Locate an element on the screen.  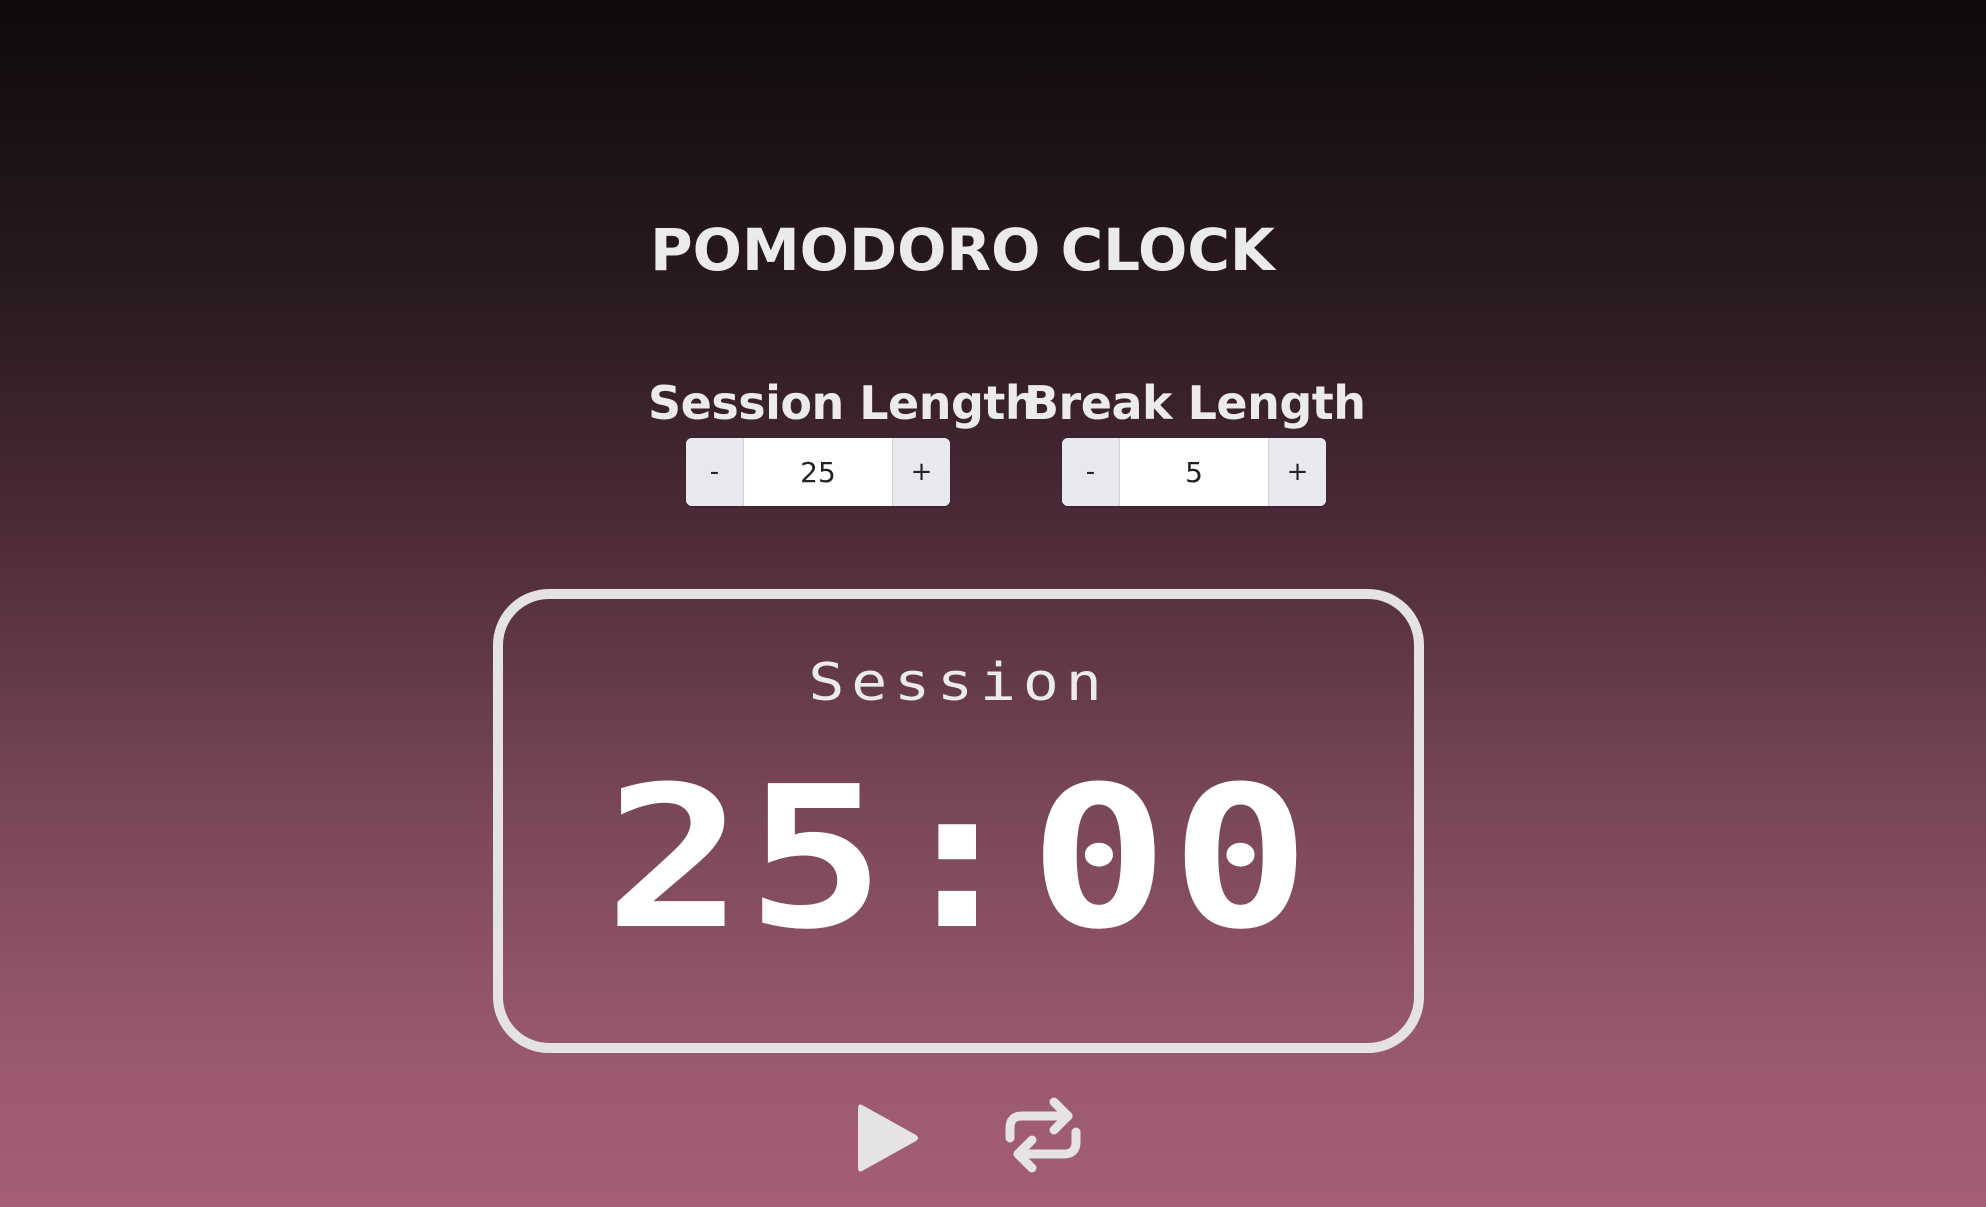
break-increment-button: + is located at coordinates (1297, 472).